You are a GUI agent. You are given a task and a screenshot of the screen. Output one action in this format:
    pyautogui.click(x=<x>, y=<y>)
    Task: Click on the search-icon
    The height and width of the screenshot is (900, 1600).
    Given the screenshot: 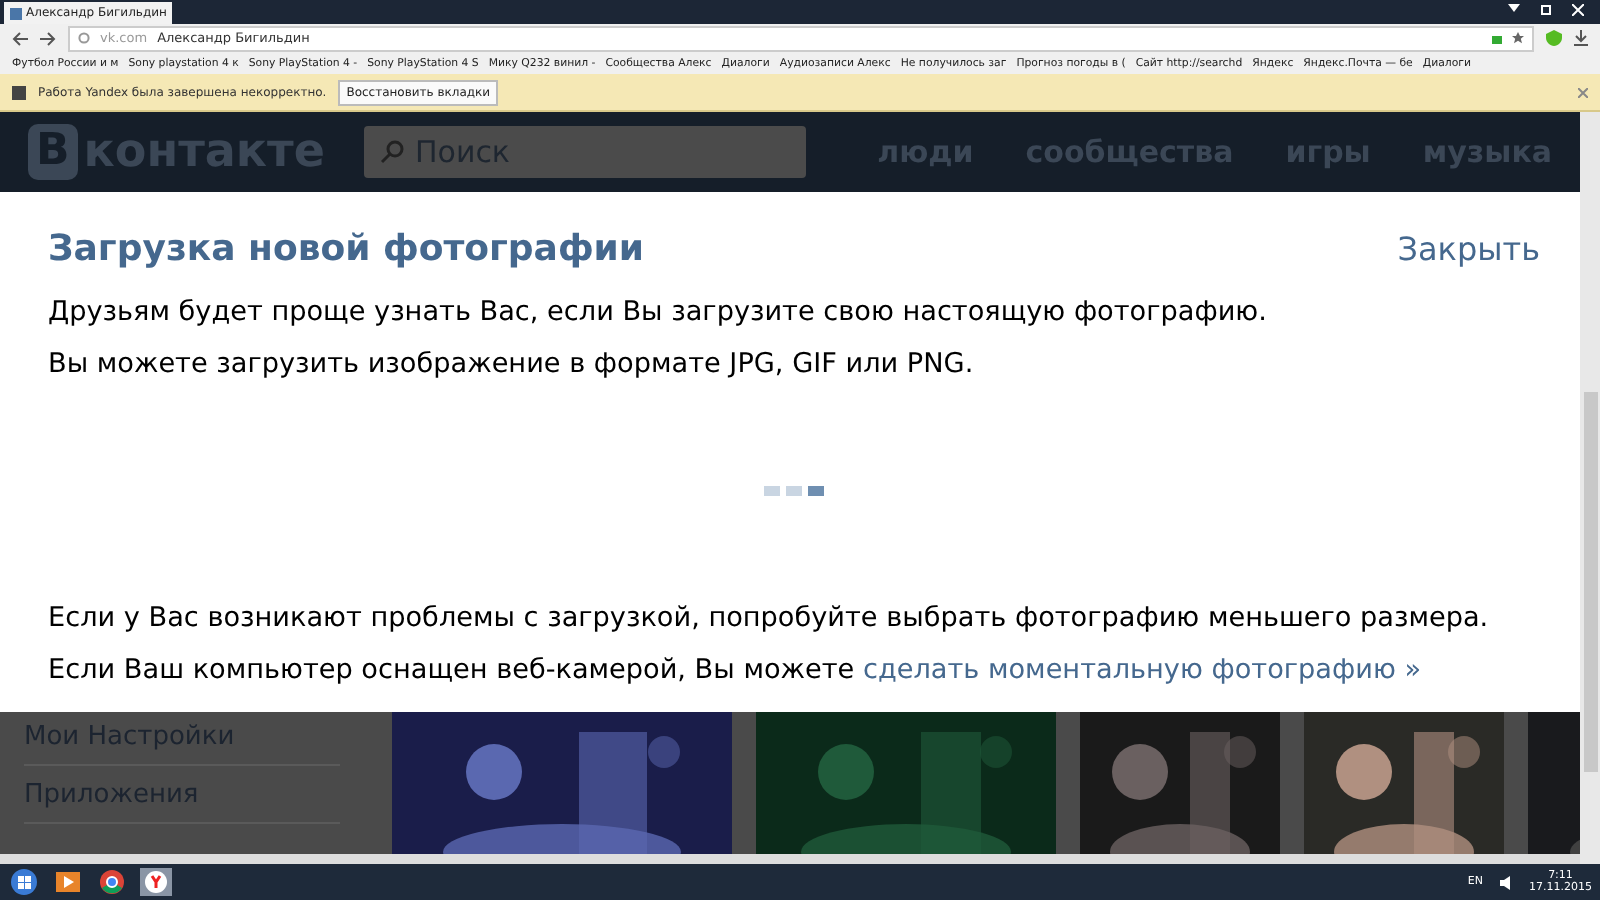 What is the action you would take?
    pyautogui.click(x=392, y=152)
    